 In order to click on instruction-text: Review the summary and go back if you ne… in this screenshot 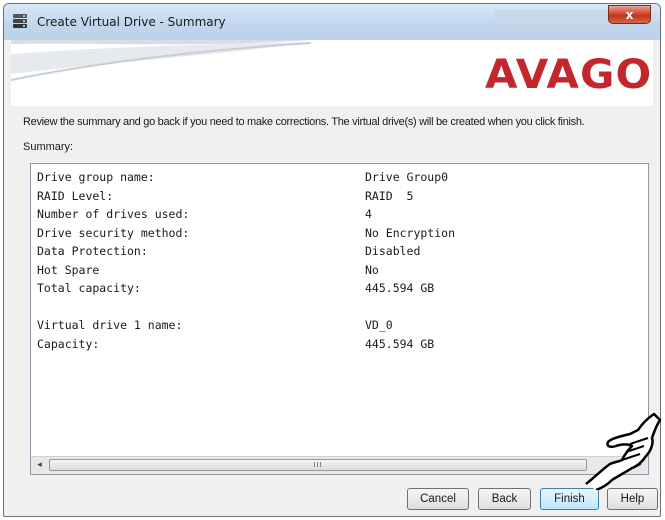, I will do `click(304, 122)`.